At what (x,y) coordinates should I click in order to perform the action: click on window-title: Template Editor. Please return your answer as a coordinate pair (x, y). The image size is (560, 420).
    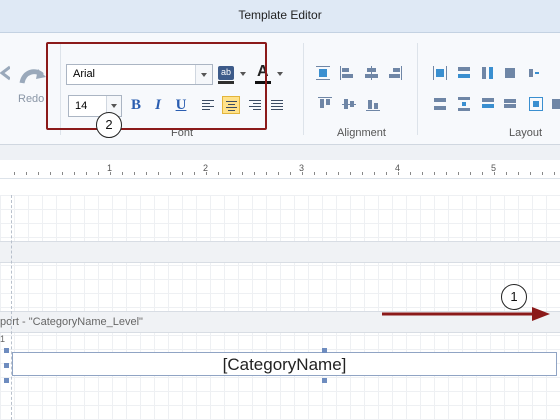
    Looking at the image, I should click on (280, 15).